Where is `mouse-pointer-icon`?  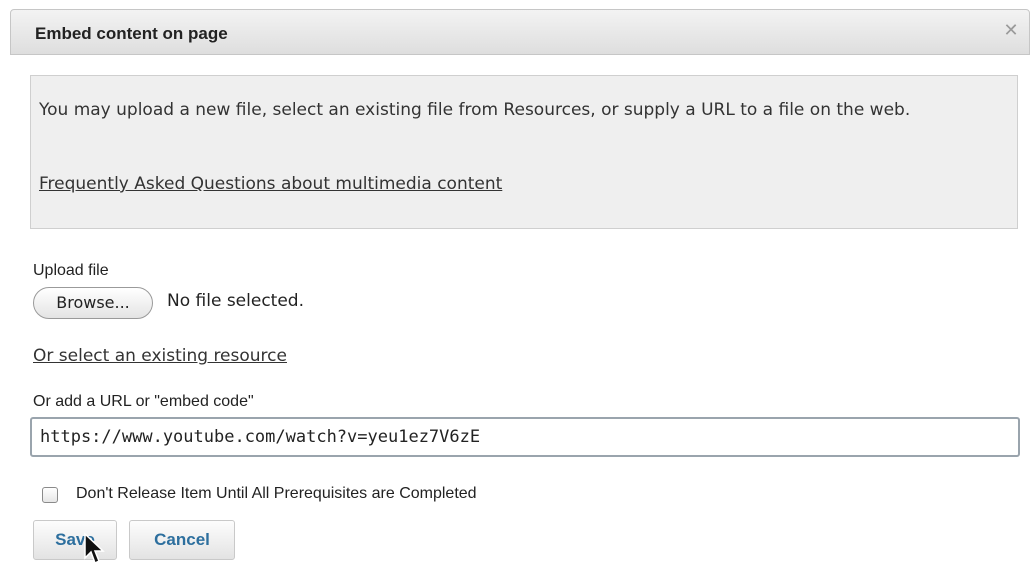
mouse-pointer-icon is located at coordinates (94, 548).